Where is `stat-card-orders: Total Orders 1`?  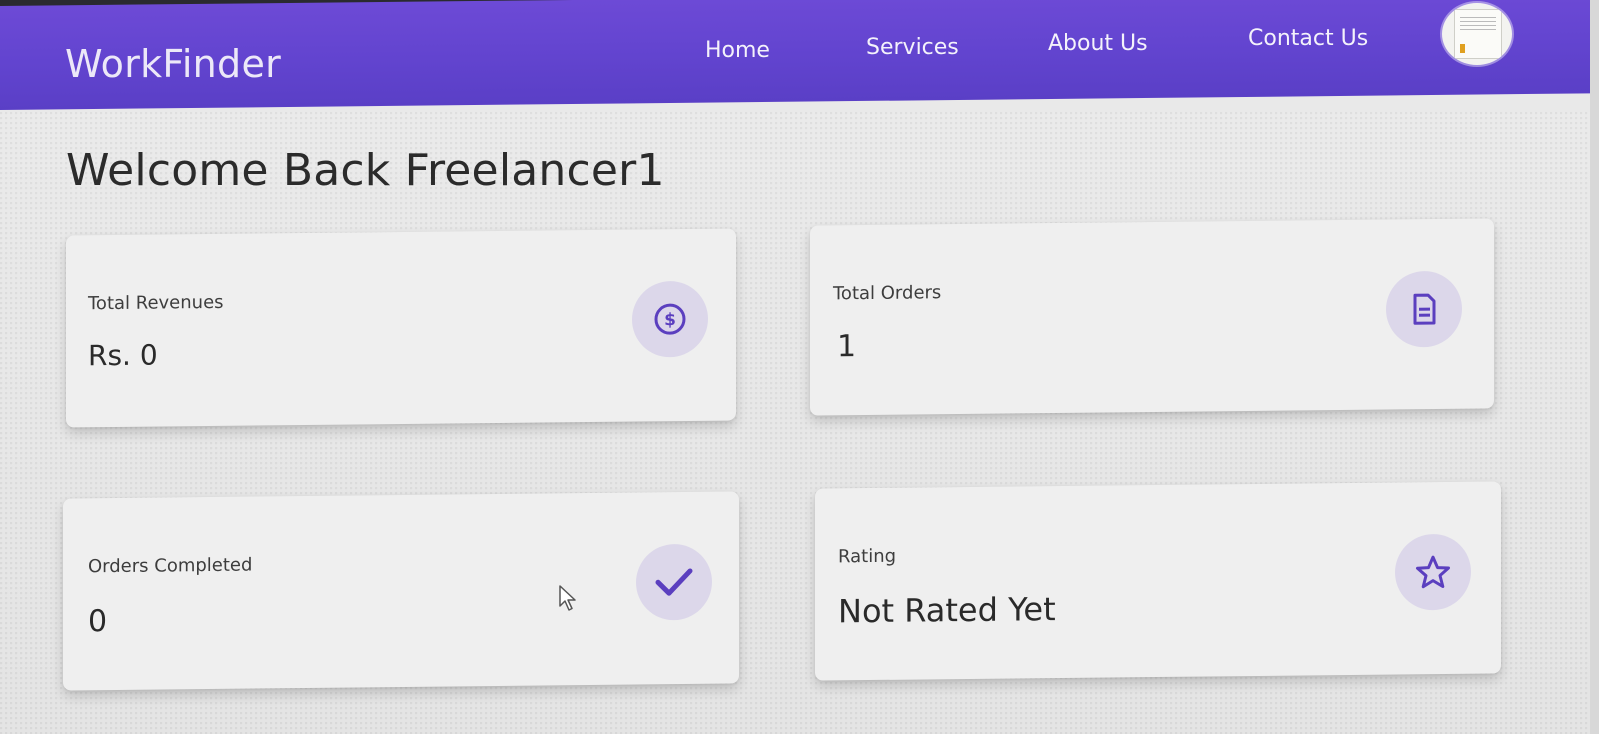
stat-card-orders: Total Orders 1 is located at coordinates (1152, 317).